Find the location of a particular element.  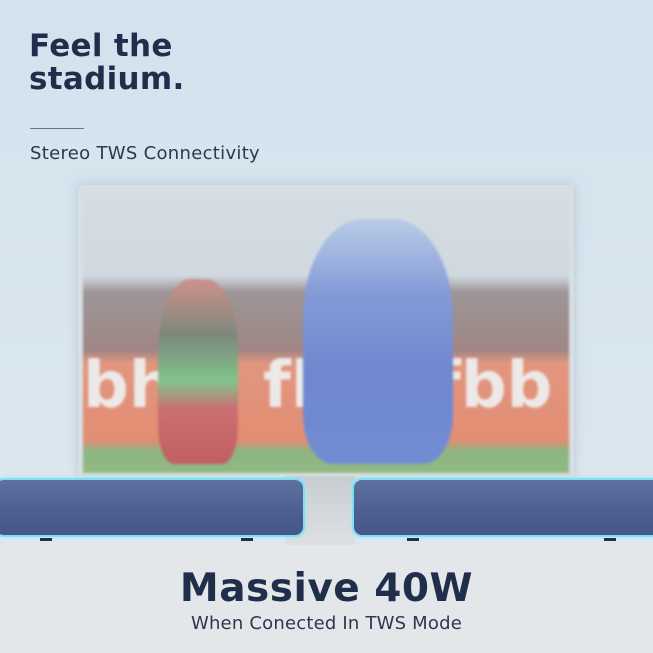

power-caption: When Conected In TWS Mode is located at coordinates (326, 623).